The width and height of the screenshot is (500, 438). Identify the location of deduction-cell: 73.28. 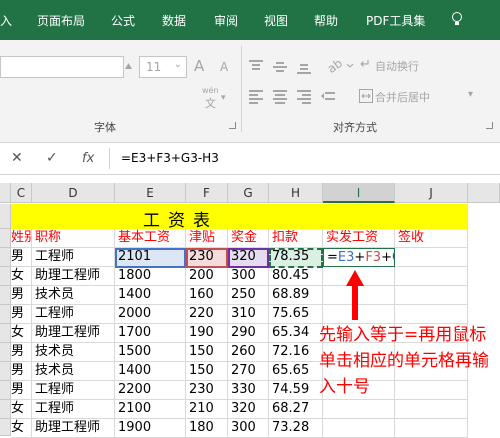
(296, 428).